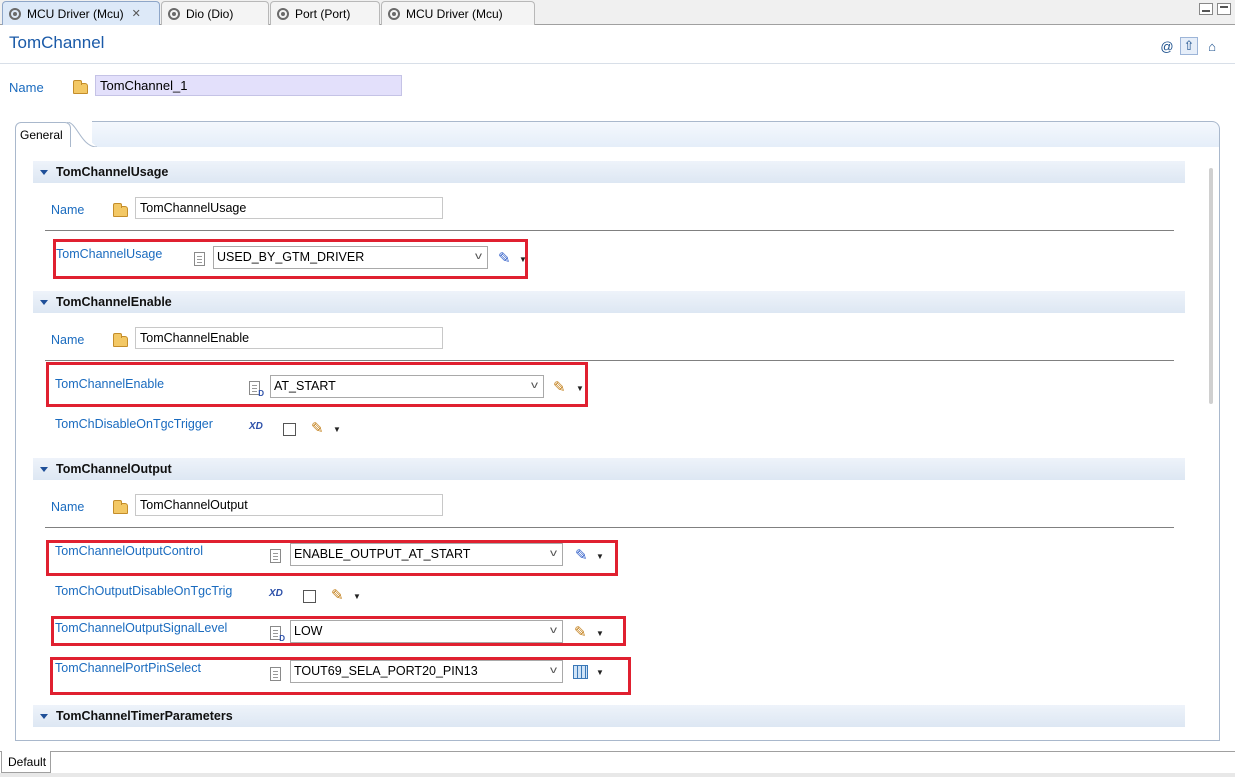  I want to click on tab-default: Default, so click(26, 762).